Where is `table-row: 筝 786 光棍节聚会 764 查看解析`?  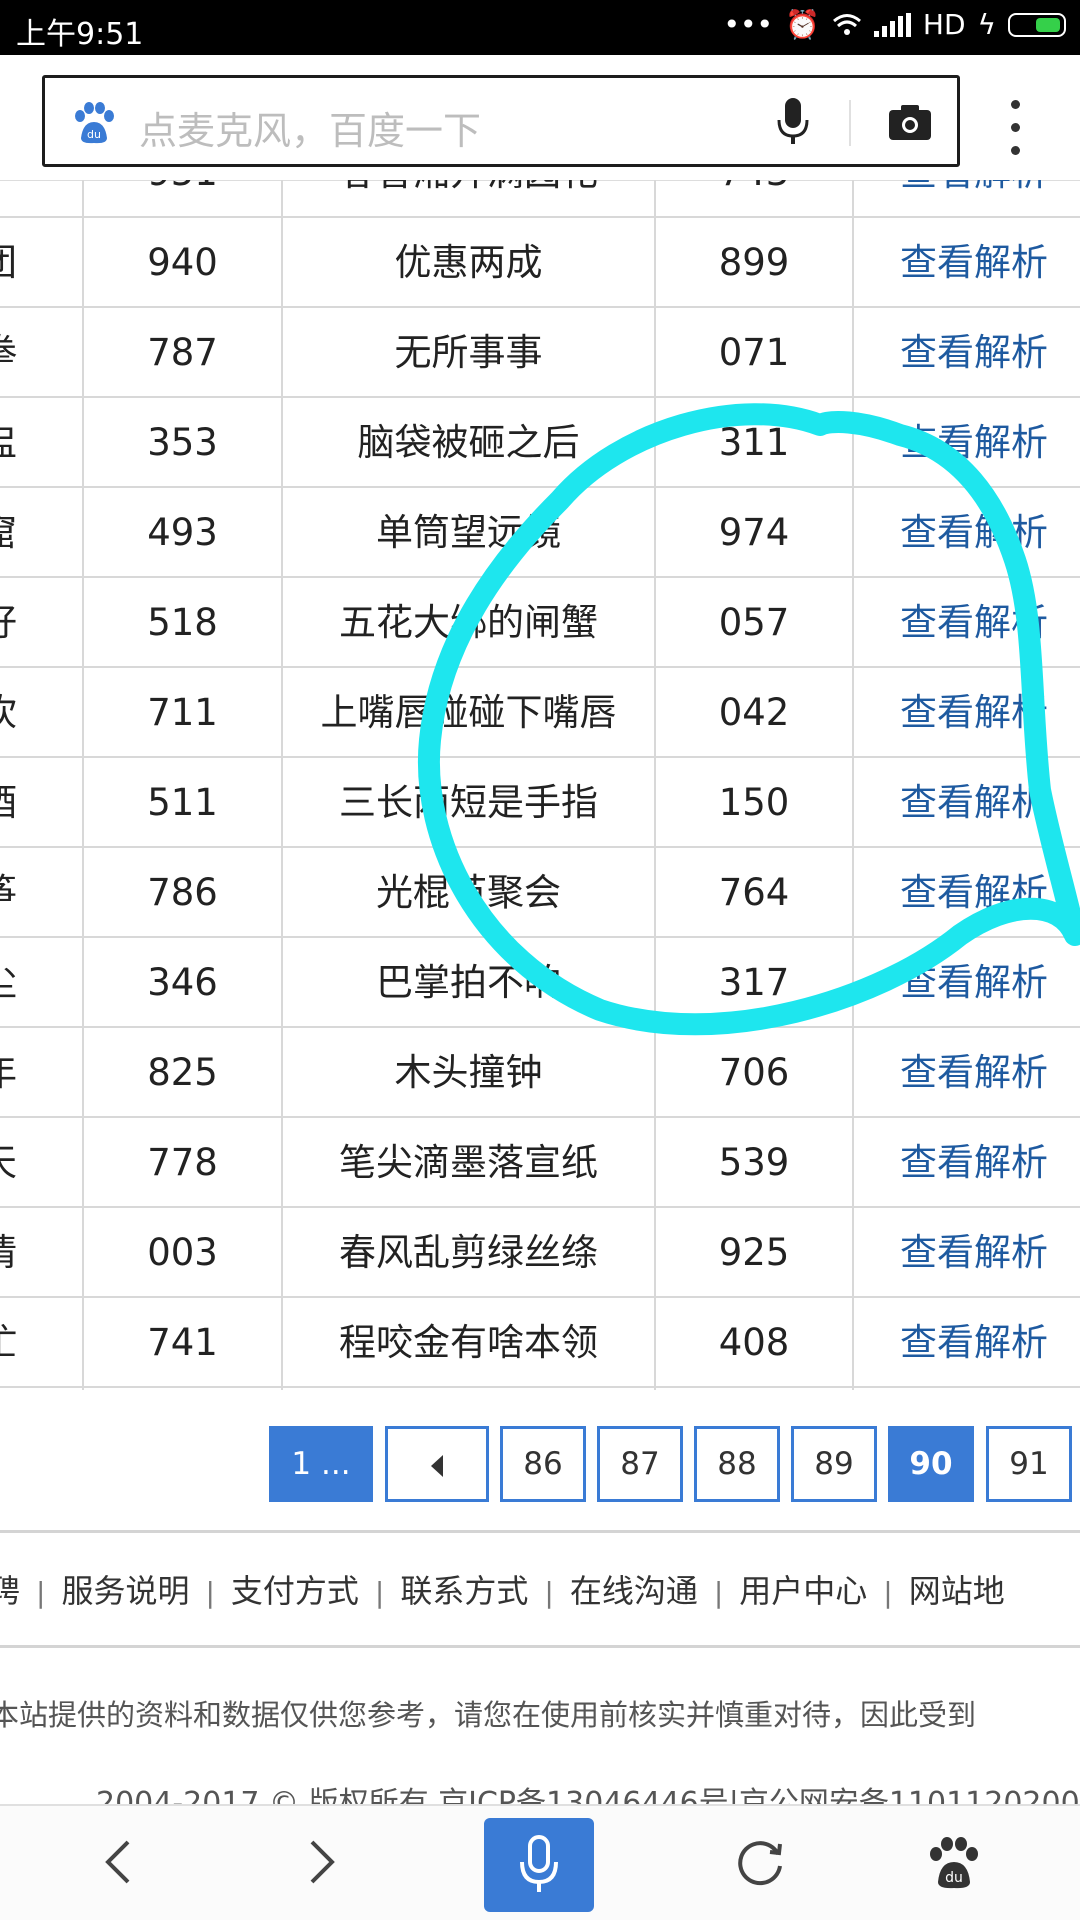 table-row: 筝 786 光棍节聚会 764 查看解析 is located at coordinates (540, 893).